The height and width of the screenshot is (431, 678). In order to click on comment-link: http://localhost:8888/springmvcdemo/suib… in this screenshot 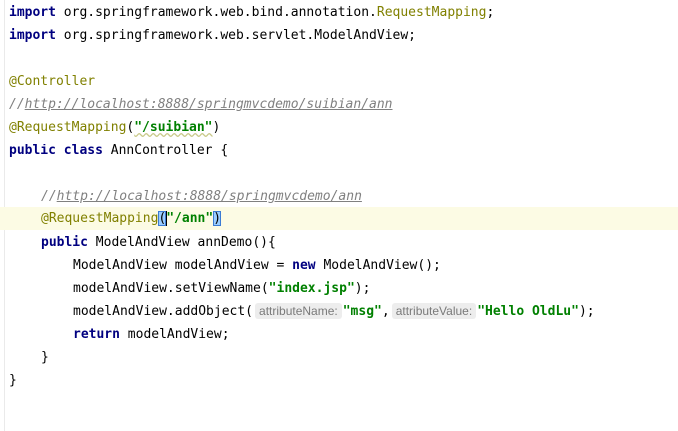, I will do `click(209, 104)`.